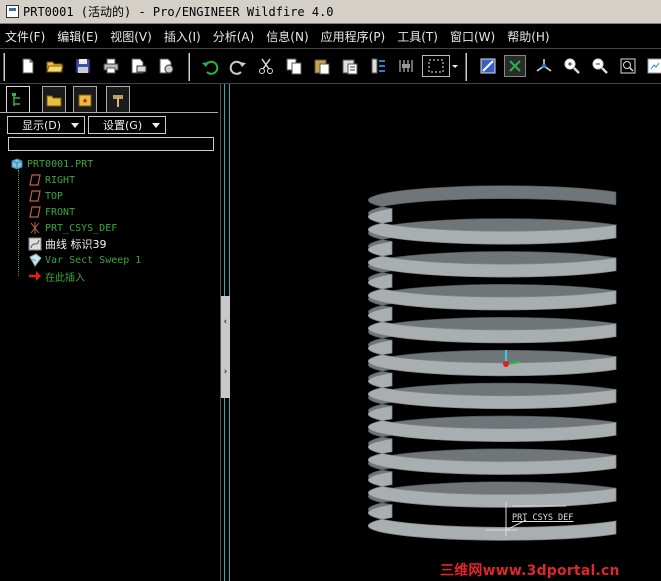  What do you see at coordinates (54, 99) in the screenshot?
I see `folder-browser-tab` at bounding box center [54, 99].